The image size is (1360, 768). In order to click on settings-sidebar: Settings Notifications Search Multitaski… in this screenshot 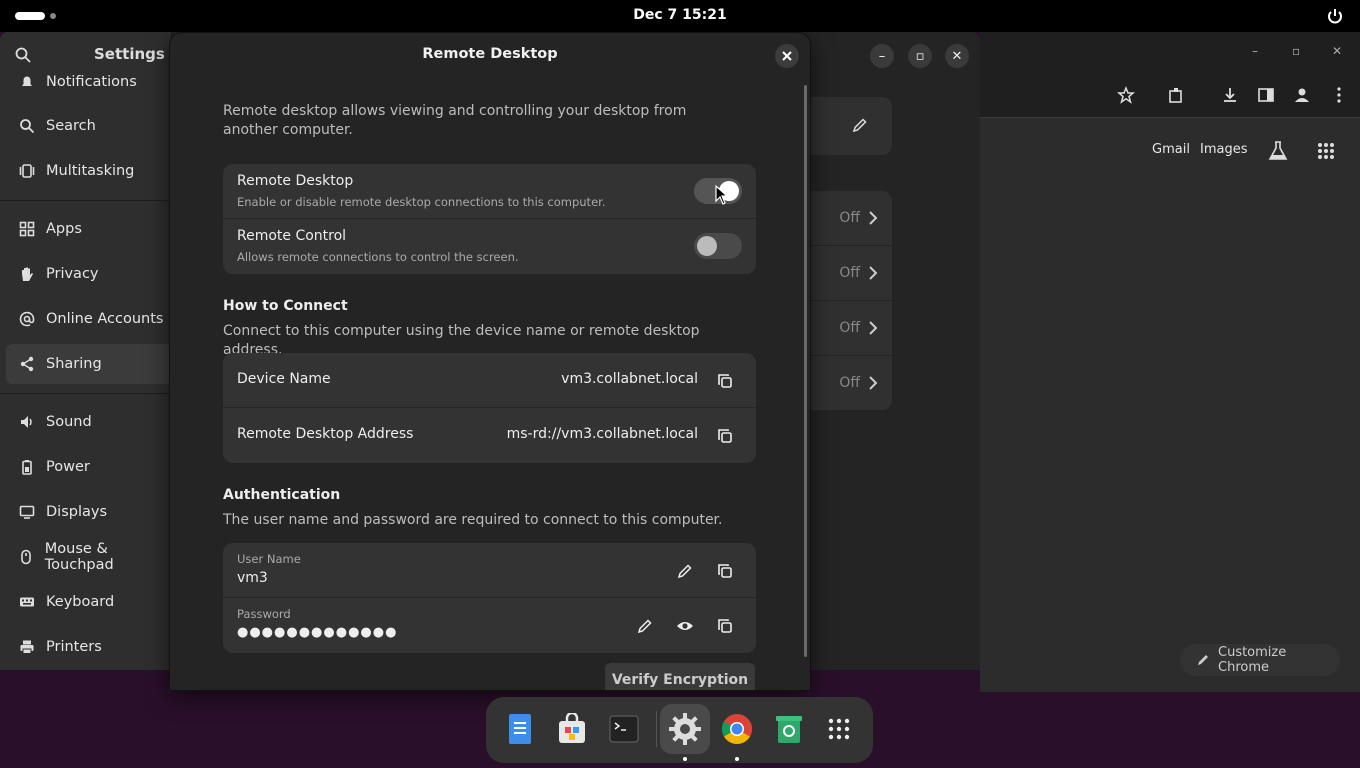, I will do `click(86, 351)`.